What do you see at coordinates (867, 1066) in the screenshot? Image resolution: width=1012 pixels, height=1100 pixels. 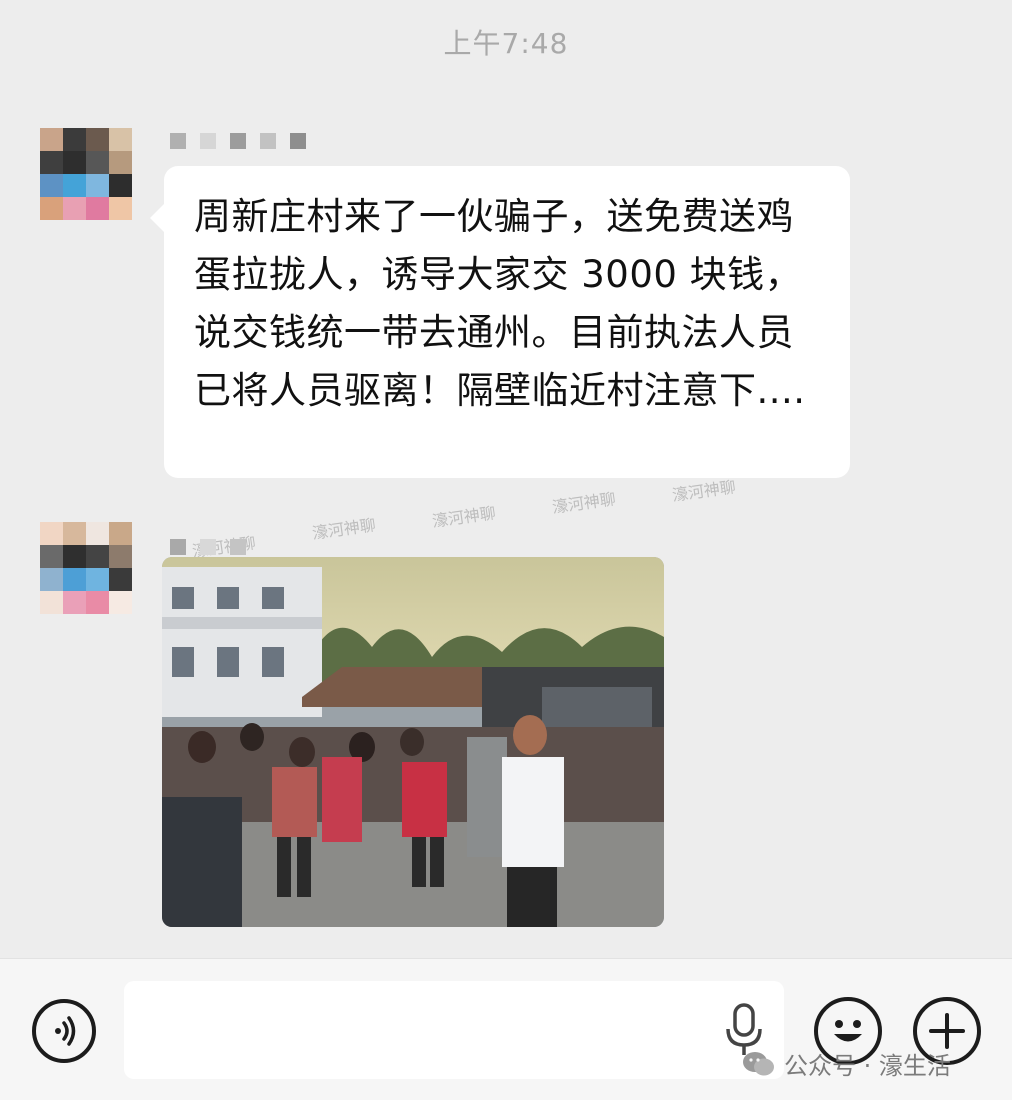 I see `brand-label: 公众号 · 濠生活` at bounding box center [867, 1066].